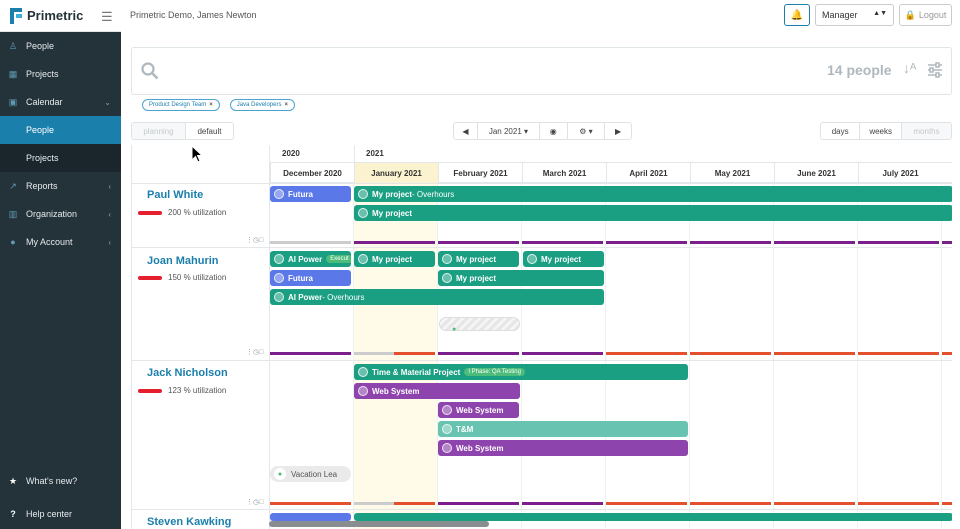  What do you see at coordinates (175, 195) in the screenshot?
I see `person-name: Paul White` at bounding box center [175, 195].